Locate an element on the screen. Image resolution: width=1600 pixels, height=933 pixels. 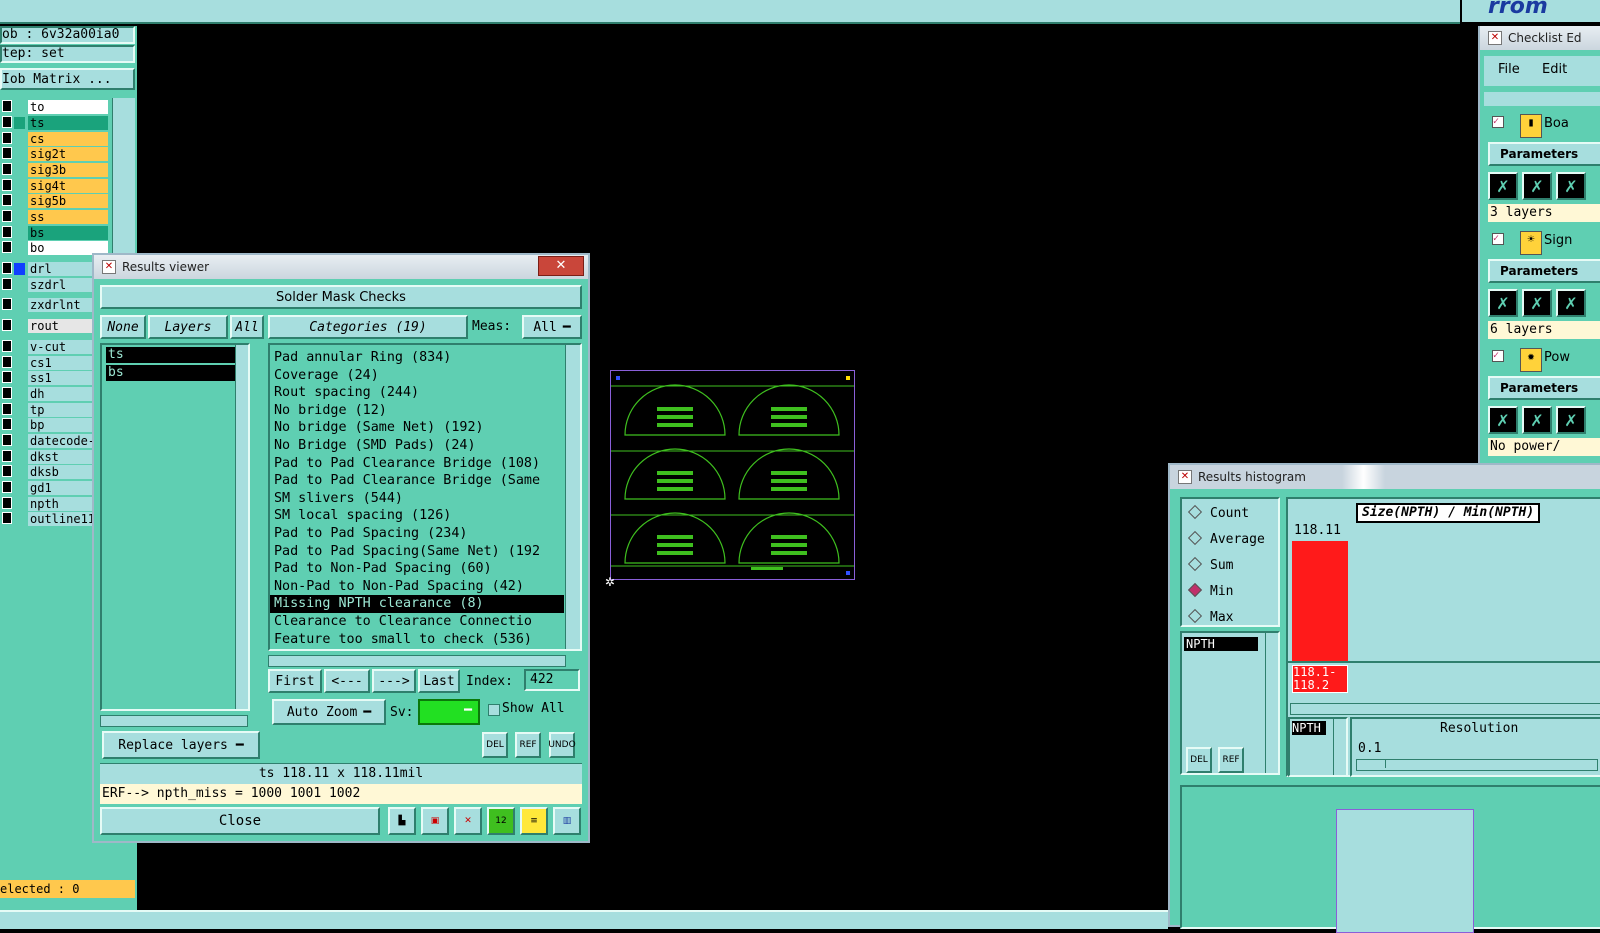
categories-hscrollbar is located at coordinates (417, 661).